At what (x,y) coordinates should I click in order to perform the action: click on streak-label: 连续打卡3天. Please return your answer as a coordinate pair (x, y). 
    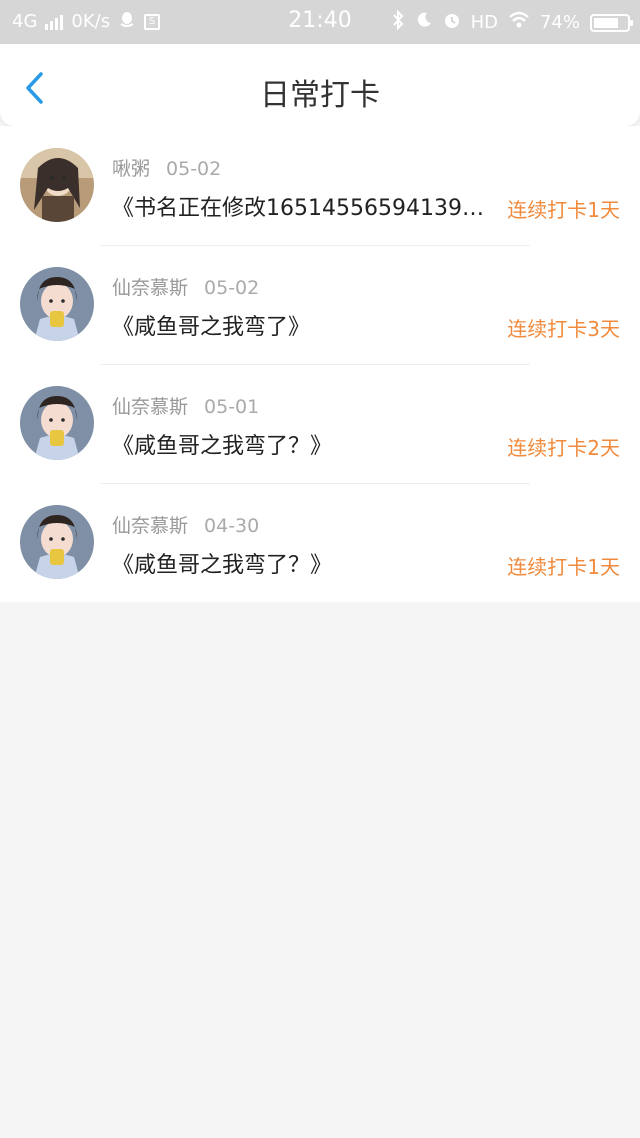
    Looking at the image, I should click on (563, 329).